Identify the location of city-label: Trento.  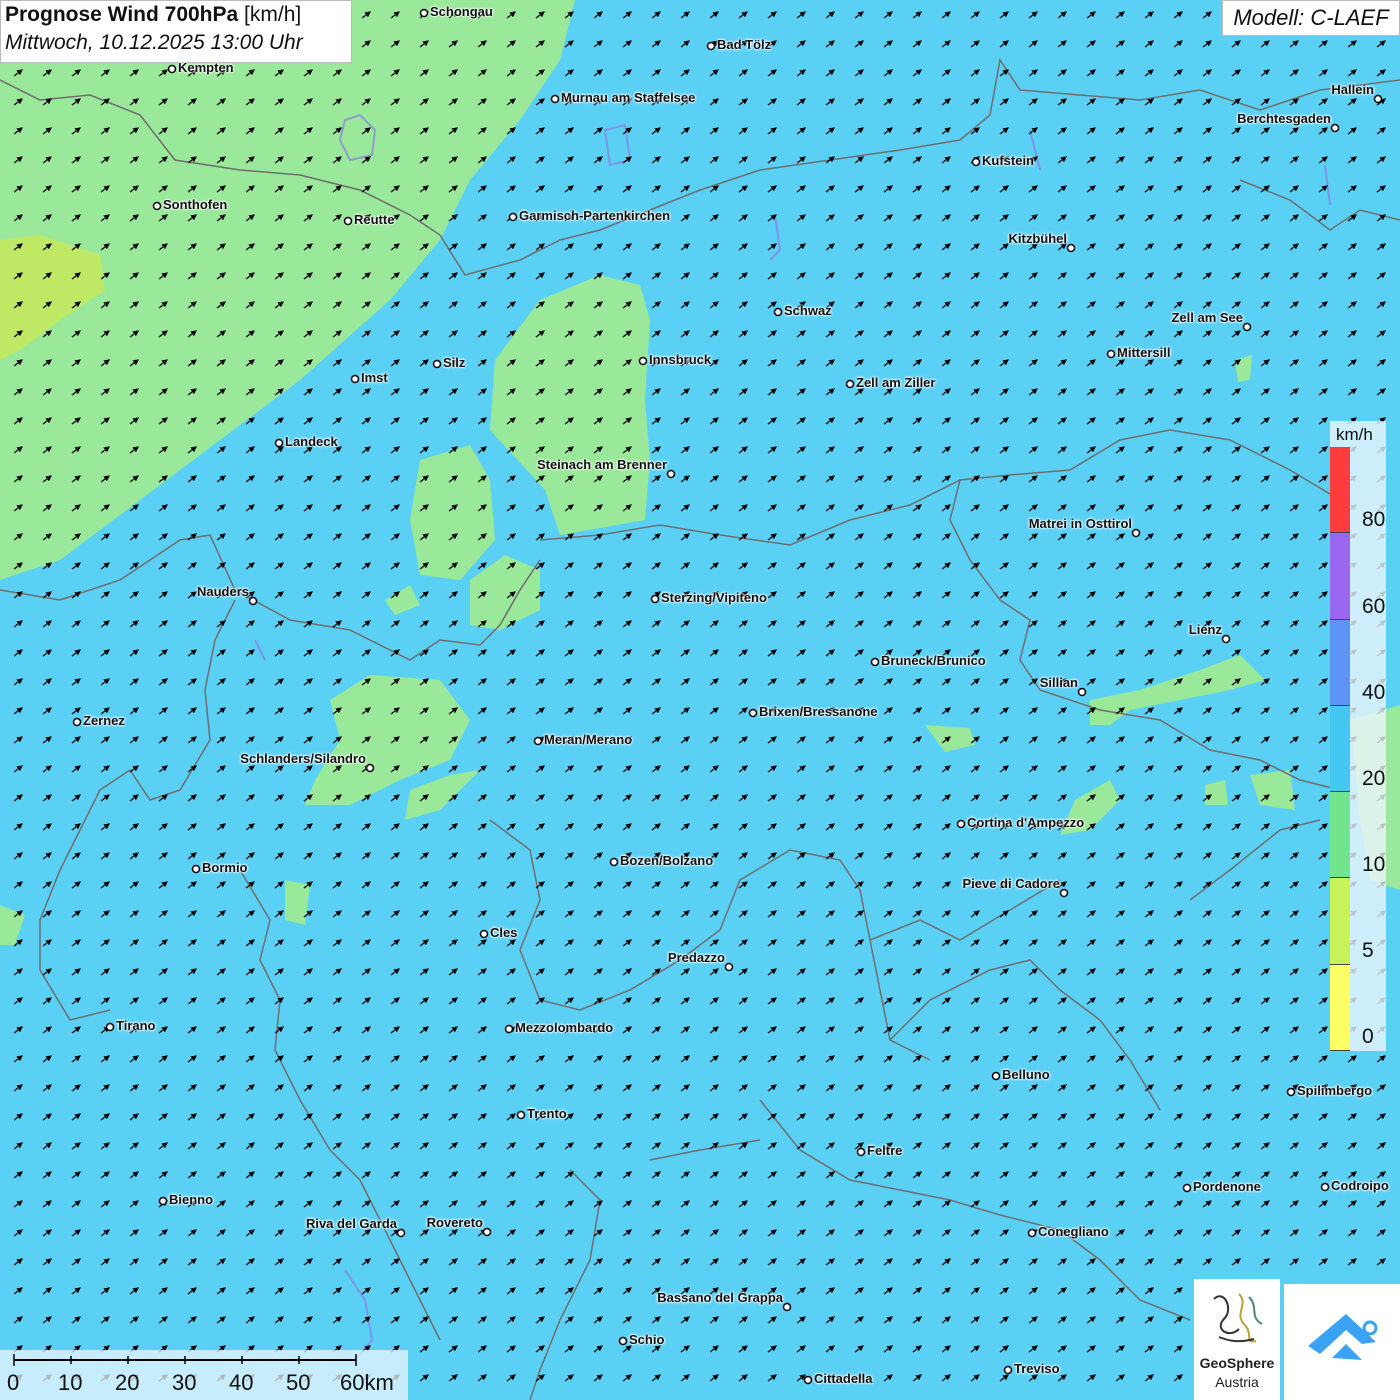
(547, 1113).